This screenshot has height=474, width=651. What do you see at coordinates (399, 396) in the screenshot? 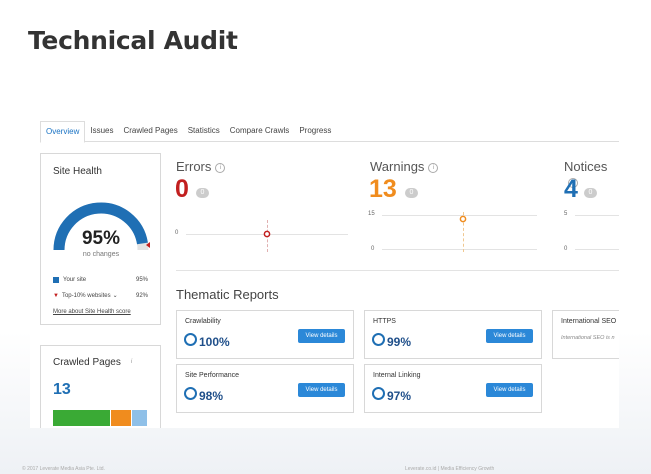
I see `report-score: 97%` at bounding box center [399, 396].